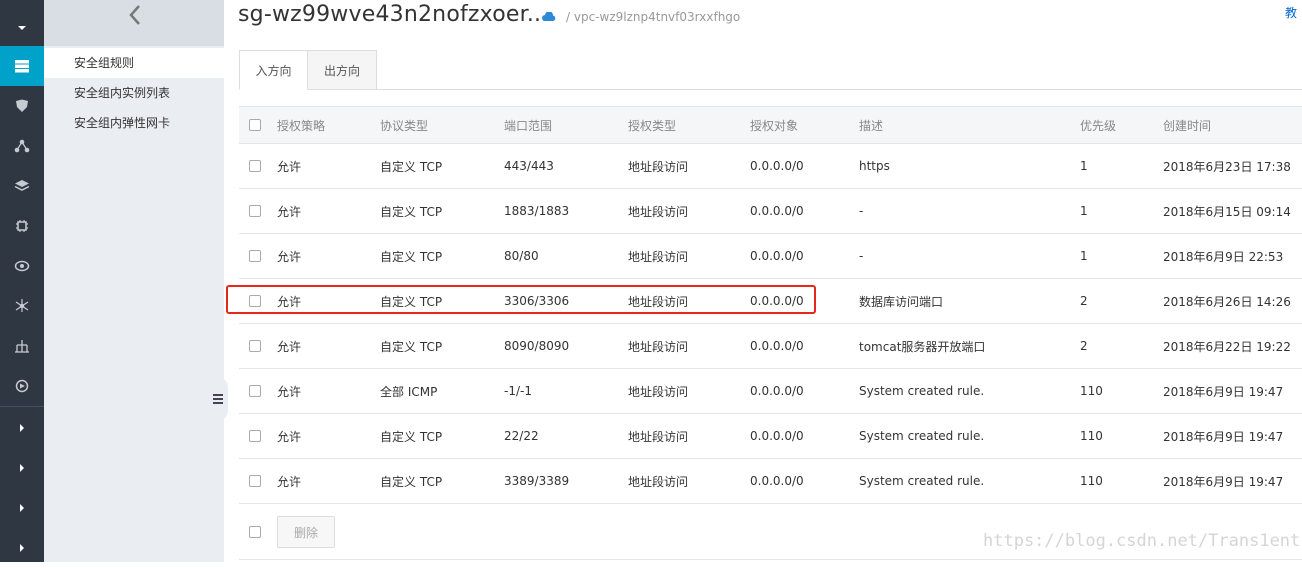 This screenshot has width=1302, height=568. I want to click on cell-created: 2018年6月15日 09:14, so click(1227, 211).